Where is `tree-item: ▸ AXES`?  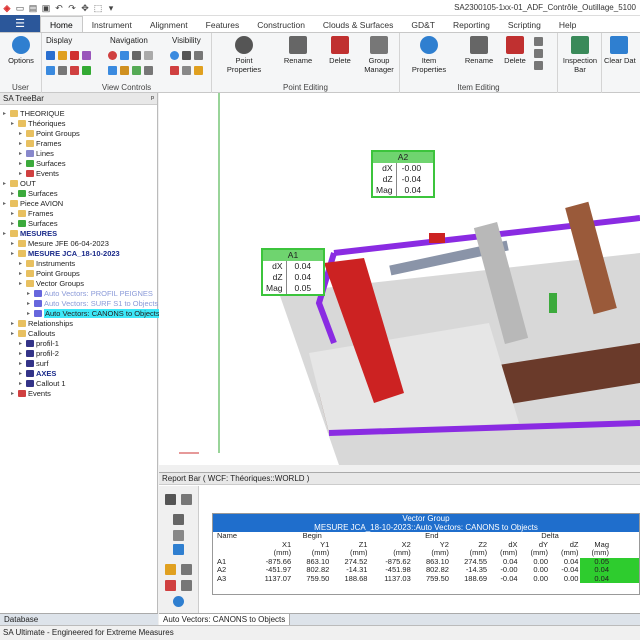 tree-item: ▸ AXES is located at coordinates (37, 373).